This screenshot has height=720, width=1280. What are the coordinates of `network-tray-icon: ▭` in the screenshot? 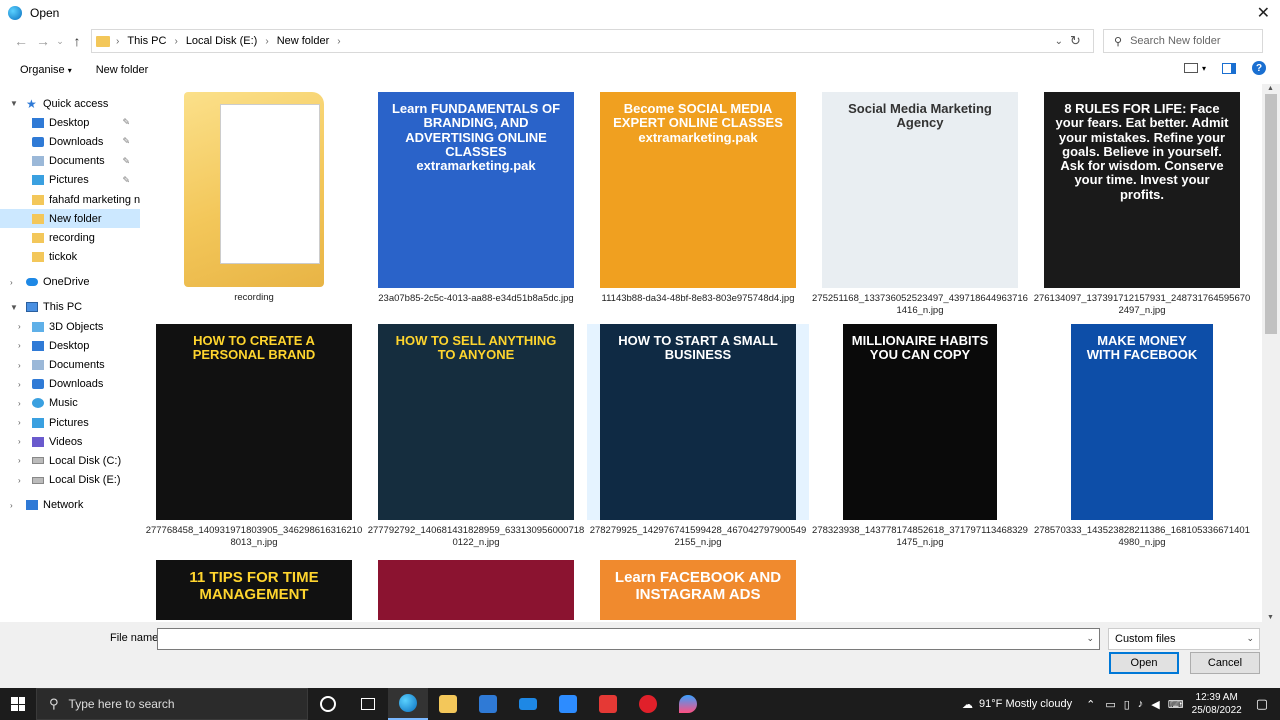 It's located at (1110, 704).